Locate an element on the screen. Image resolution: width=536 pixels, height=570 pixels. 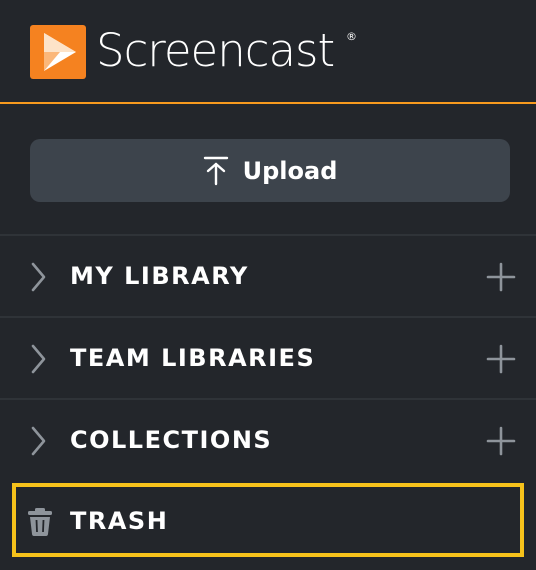
nav-item-label: COLLECTIONS is located at coordinates (171, 440).